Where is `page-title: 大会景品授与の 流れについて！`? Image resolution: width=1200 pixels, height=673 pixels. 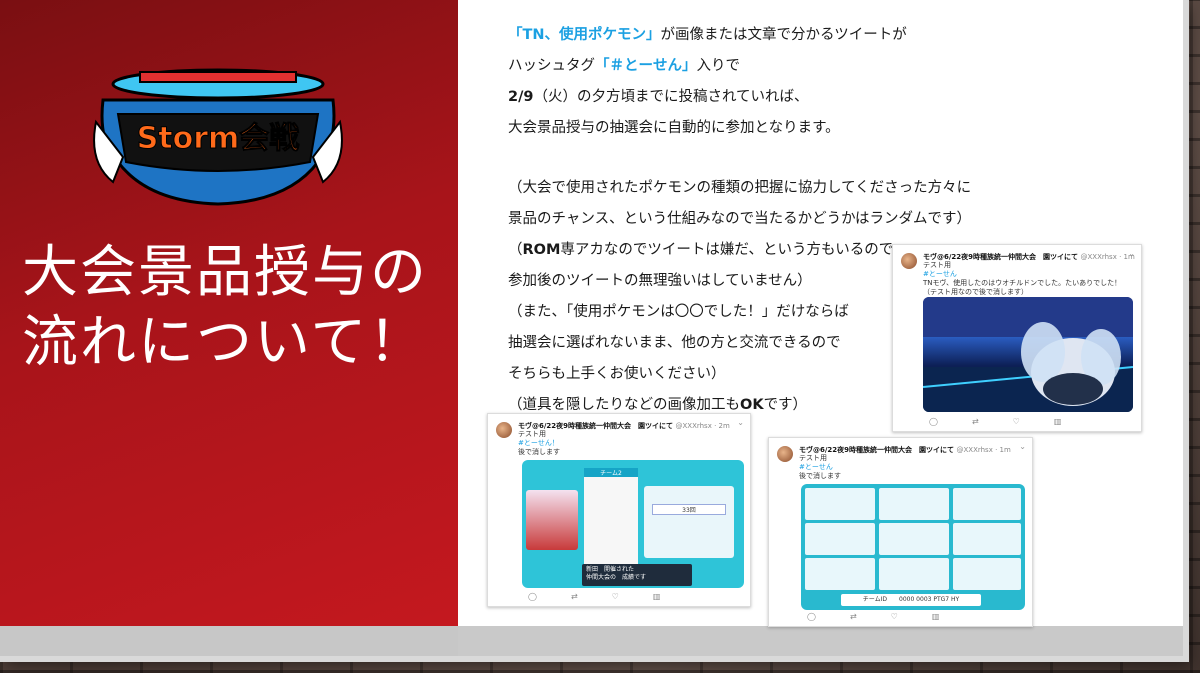 page-title: 大会景品授与の 流れについて！ is located at coordinates (225, 307).